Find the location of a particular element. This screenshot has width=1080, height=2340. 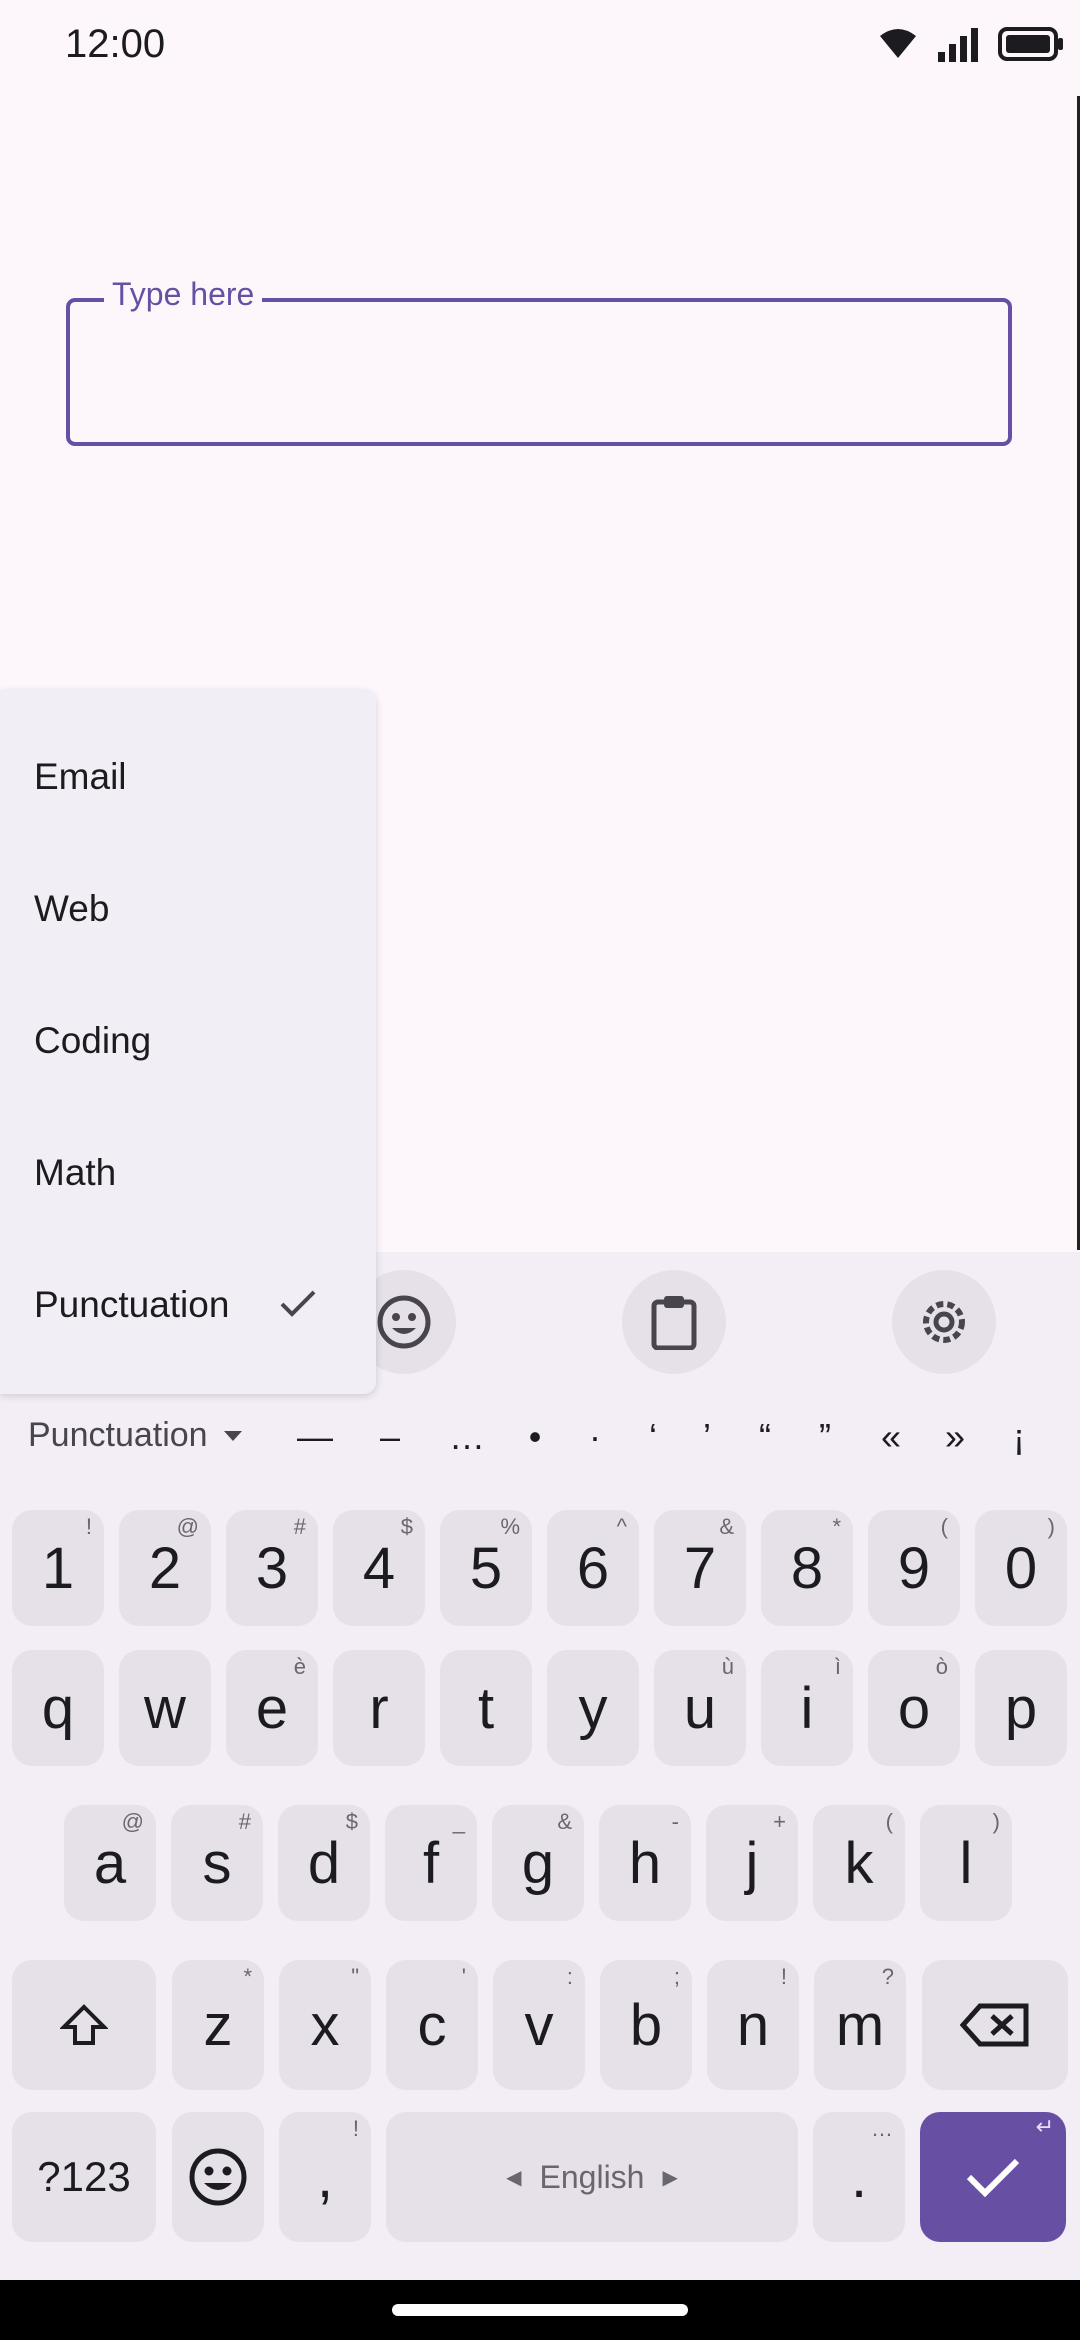

symbol-key: ’ is located at coordinates (707, 1437).